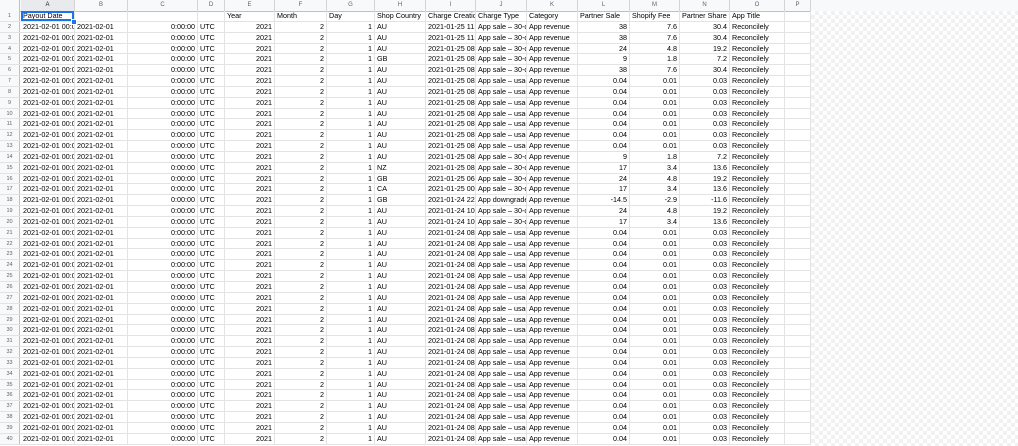 The width and height of the screenshot is (1018, 446). I want to click on column-title-cell: Day, so click(351, 16).